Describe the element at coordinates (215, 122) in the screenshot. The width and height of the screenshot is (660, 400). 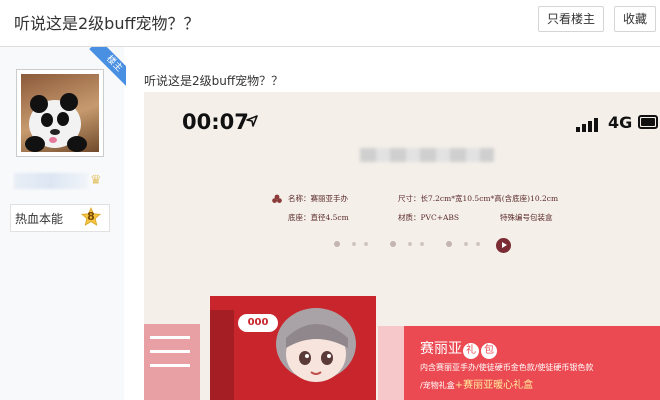
I see `status-time: 00:07` at that location.